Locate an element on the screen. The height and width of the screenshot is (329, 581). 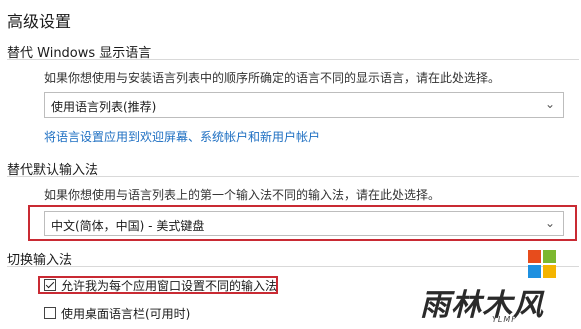
desktop-language-bar-option: 使用桌面语言栏(可用时) is located at coordinates (117, 313).